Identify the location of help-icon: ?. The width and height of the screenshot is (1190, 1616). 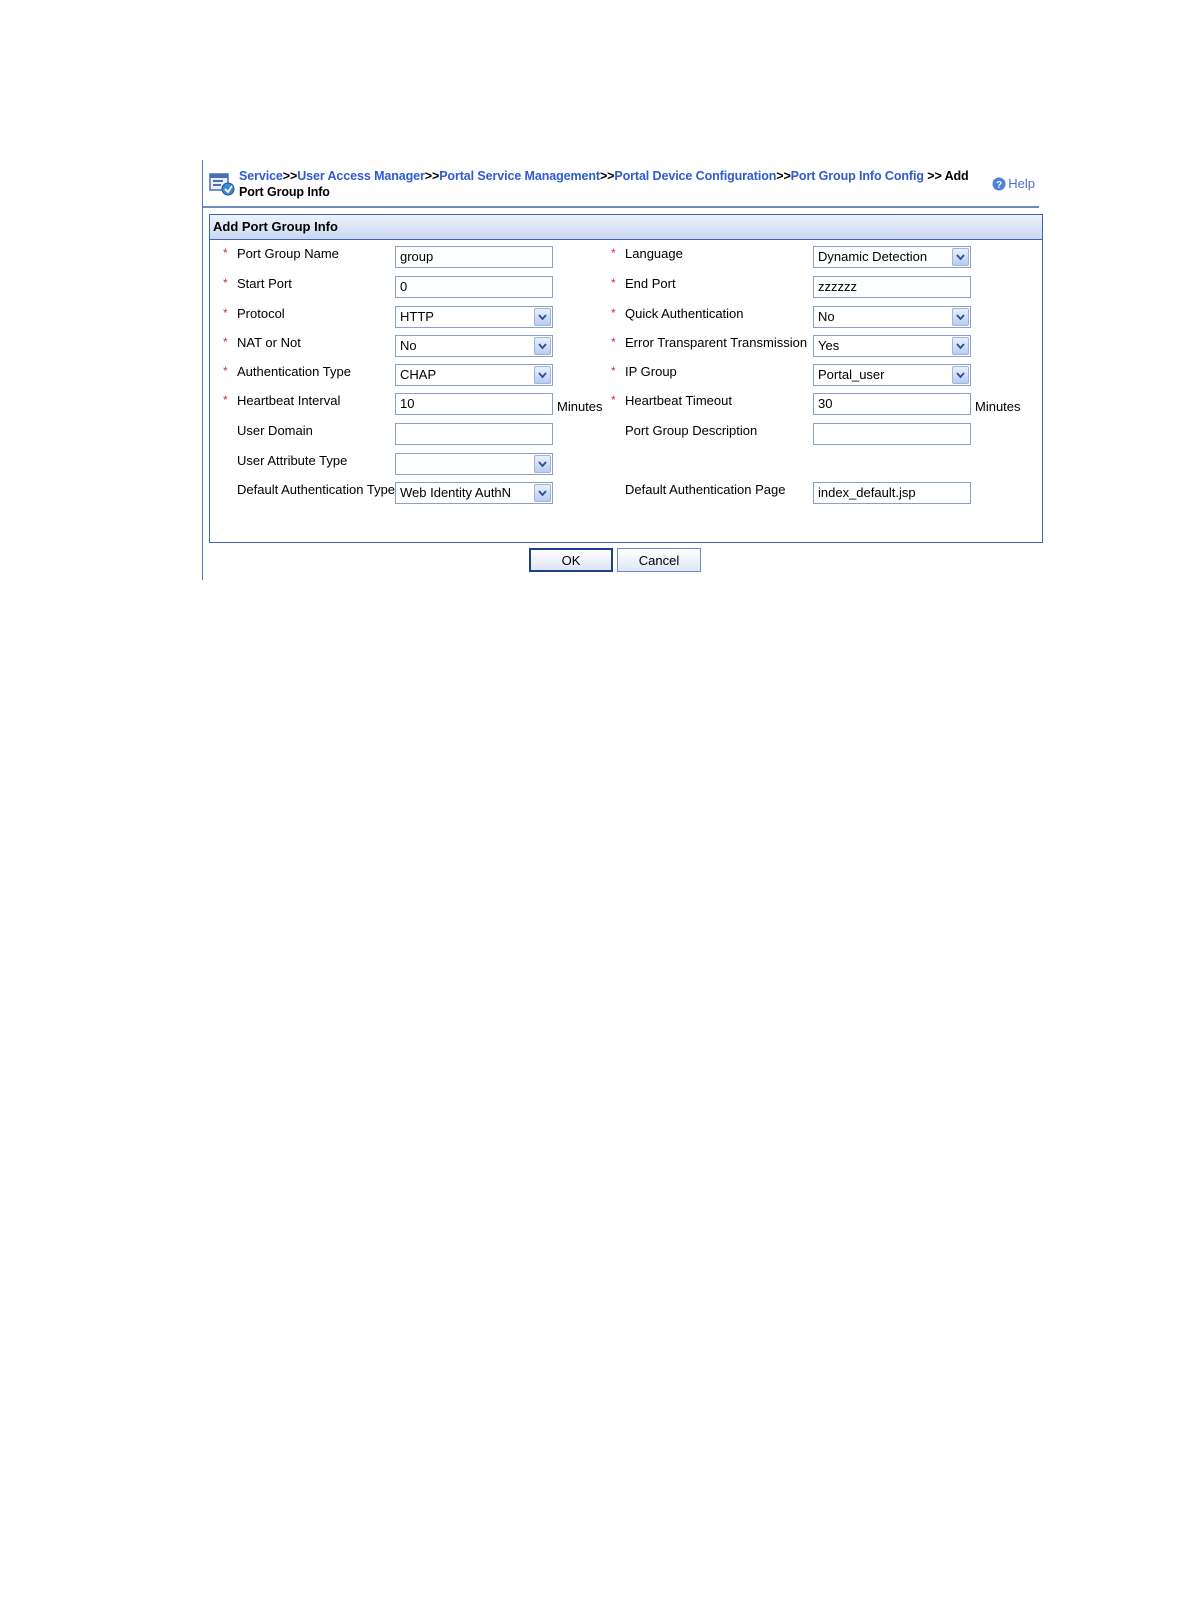
(999, 184).